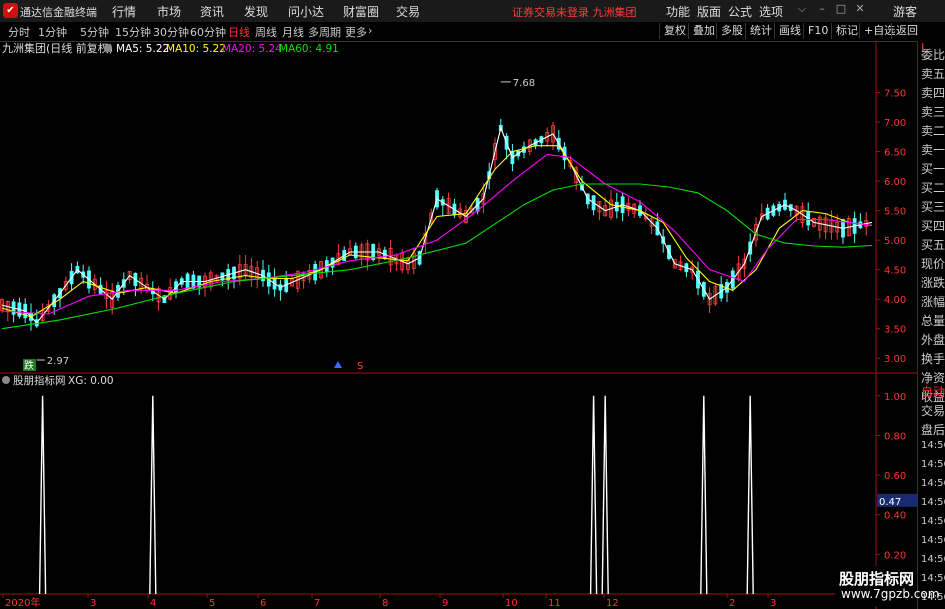 The width and height of the screenshot is (945, 609). Describe the element at coordinates (895, 359) in the screenshot. I see `price-tick-label: 3.00` at that location.